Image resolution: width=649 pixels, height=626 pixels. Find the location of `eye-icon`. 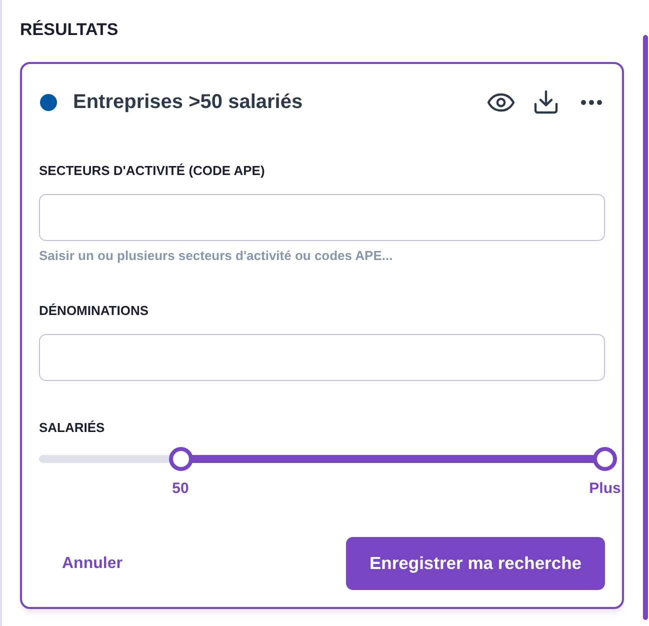

eye-icon is located at coordinates (501, 102).